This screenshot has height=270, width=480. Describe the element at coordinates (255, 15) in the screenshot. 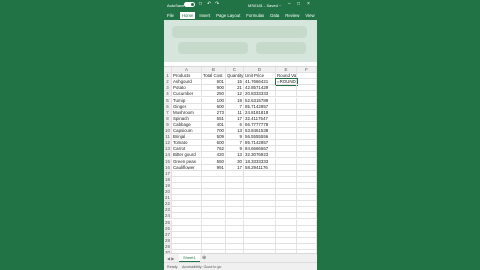

I see `ribbon-tab-formulas: Formulas` at that location.